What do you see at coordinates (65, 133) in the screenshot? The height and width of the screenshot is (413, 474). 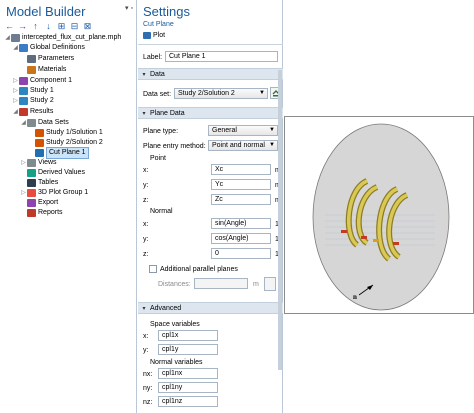 I see `tree-item: Study 1/Solution 1` at bounding box center [65, 133].